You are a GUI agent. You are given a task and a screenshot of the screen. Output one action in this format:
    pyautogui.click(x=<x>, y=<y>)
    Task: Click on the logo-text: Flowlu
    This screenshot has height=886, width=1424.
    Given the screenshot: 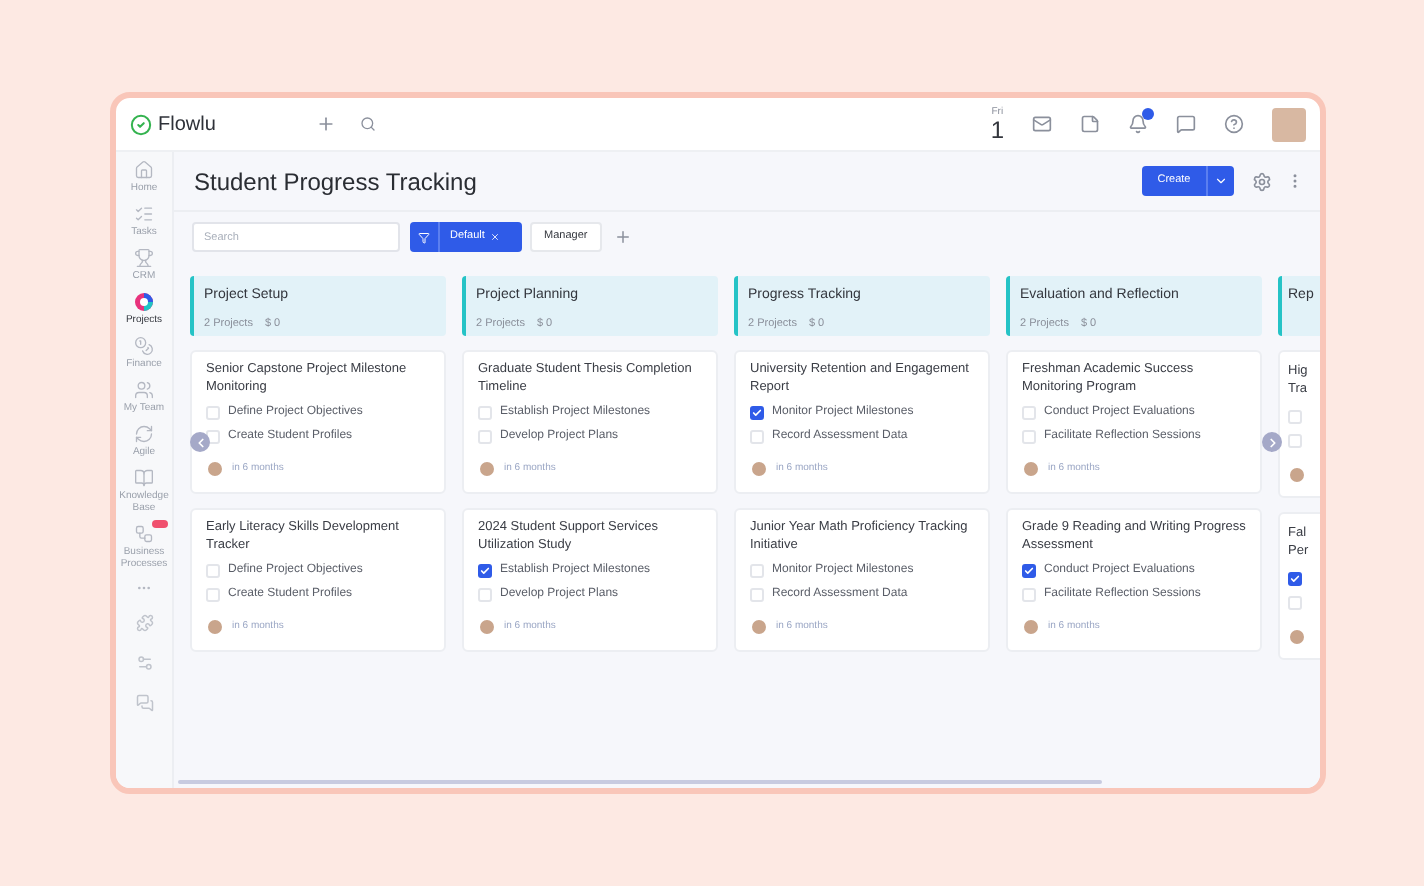 What is the action you would take?
    pyautogui.click(x=187, y=125)
    